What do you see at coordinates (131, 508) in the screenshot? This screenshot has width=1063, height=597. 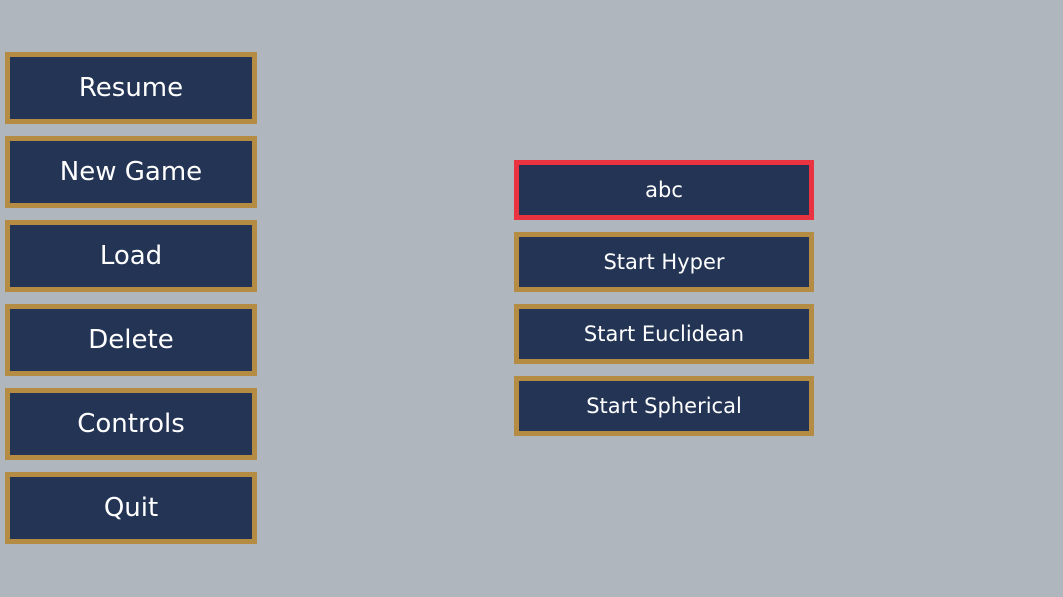 I see `quit-button: Quit` at bounding box center [131, 508].